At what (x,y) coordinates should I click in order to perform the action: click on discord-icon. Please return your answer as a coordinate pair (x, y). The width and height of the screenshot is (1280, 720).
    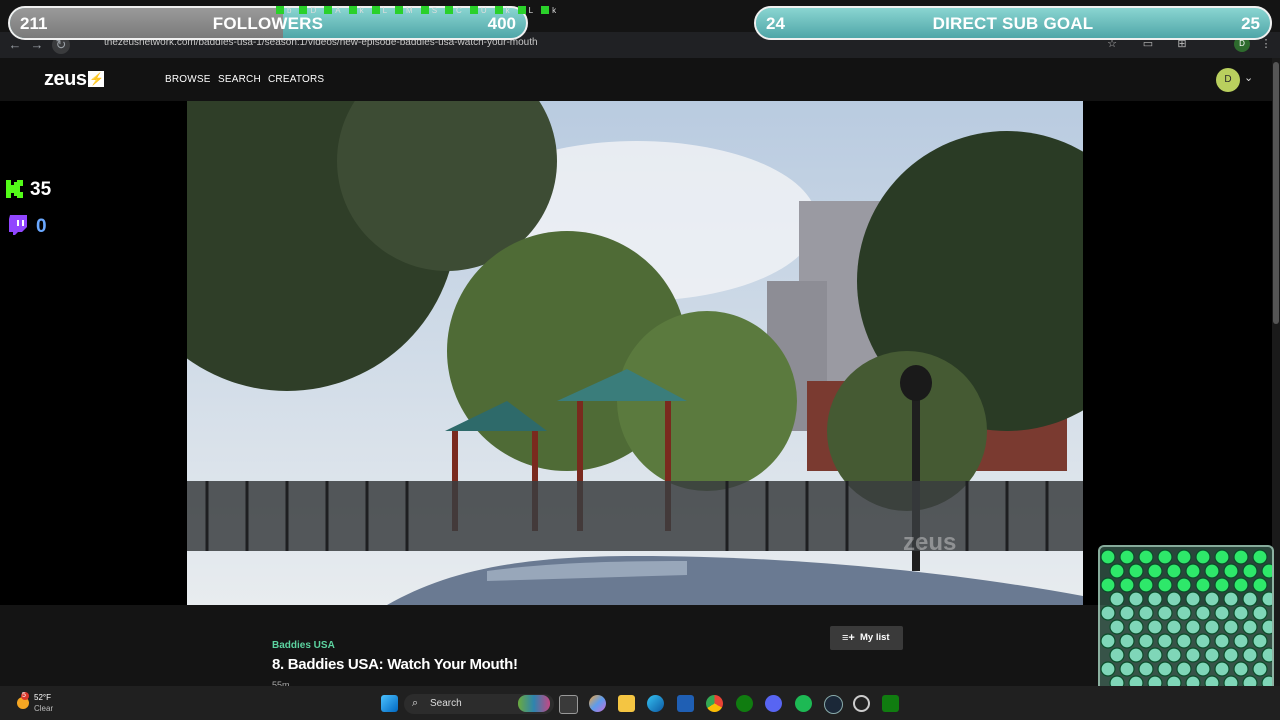
    Looking at the image, I should click on (773, 703).